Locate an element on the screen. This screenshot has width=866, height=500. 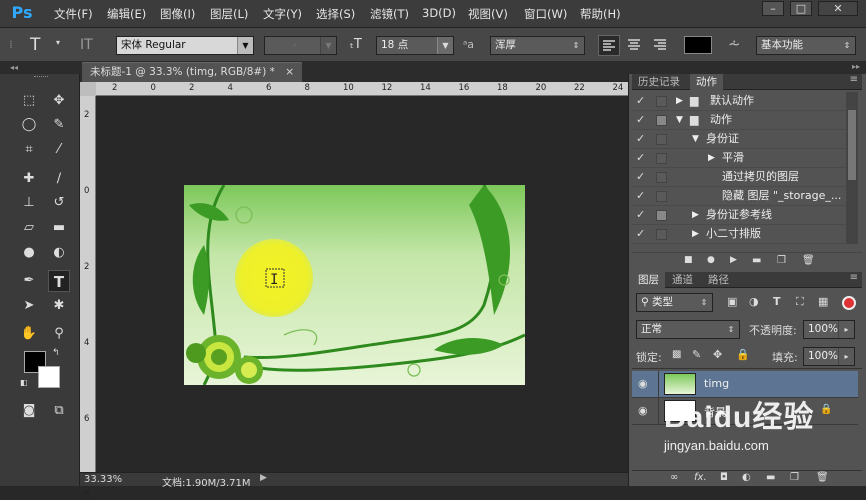
layer-name: timg is located at coordinates (716, 383).